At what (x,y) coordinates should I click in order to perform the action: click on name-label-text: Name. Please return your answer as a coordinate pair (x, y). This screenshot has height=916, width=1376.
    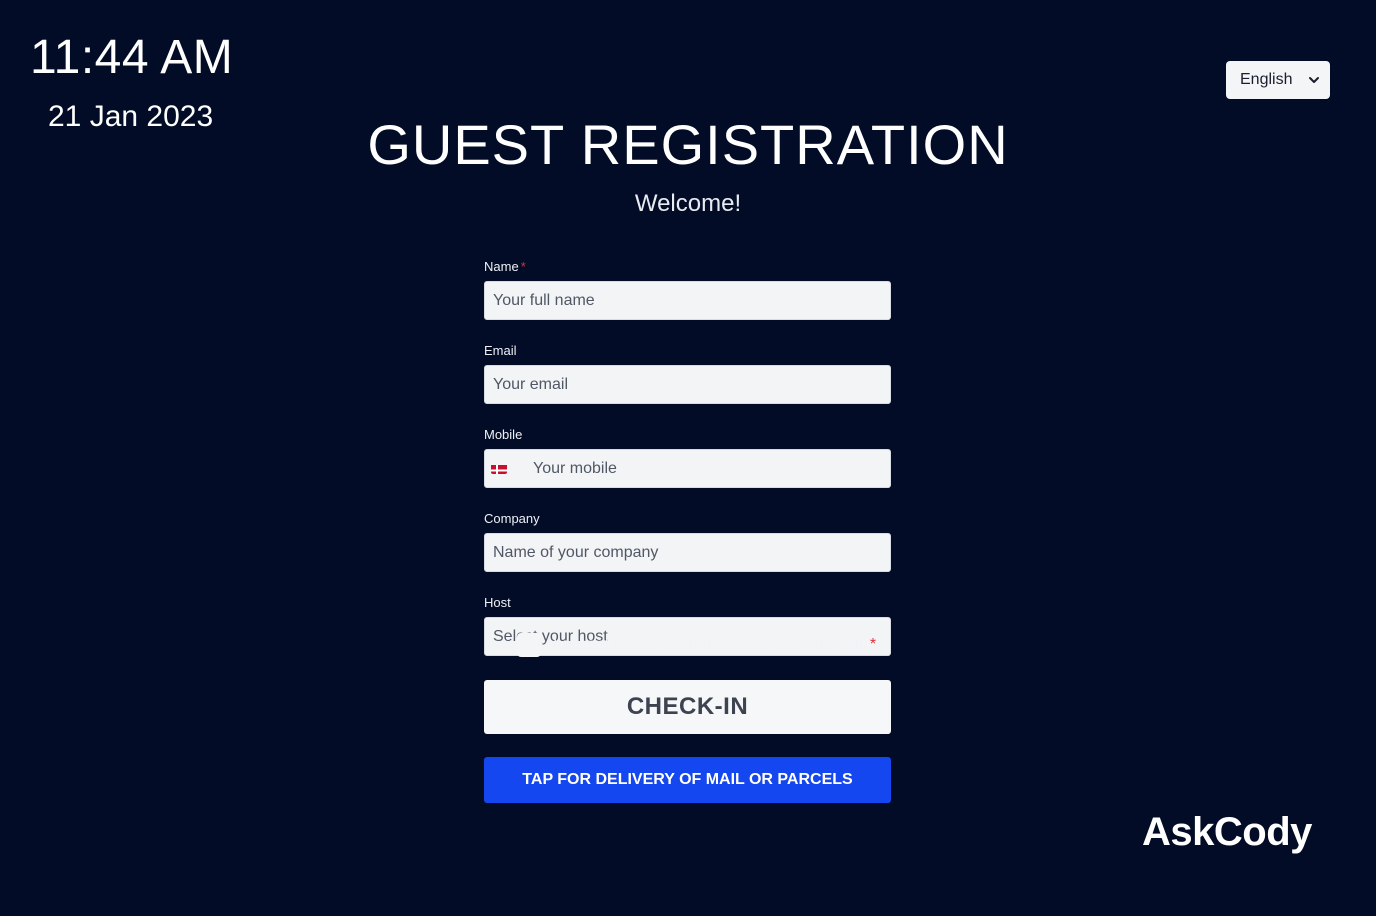
    Looking at the image, I should click on (501, 266).